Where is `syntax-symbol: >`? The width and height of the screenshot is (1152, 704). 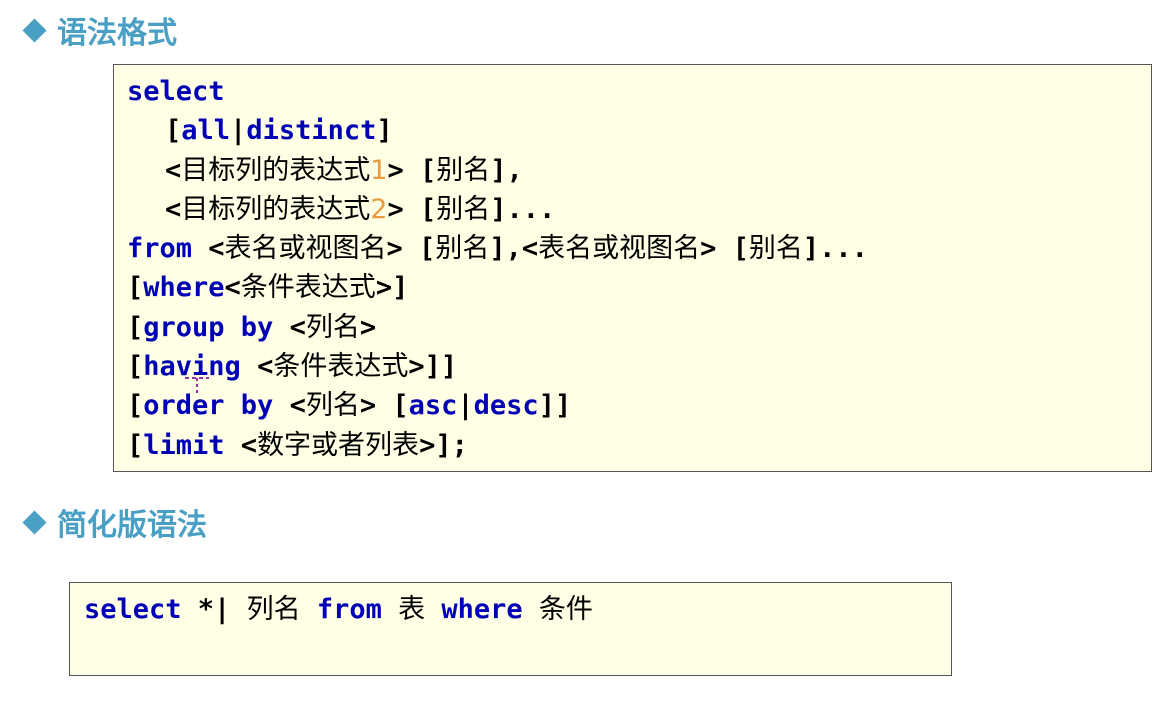
syntax-symbol: > is located at coordinates (368, 327).